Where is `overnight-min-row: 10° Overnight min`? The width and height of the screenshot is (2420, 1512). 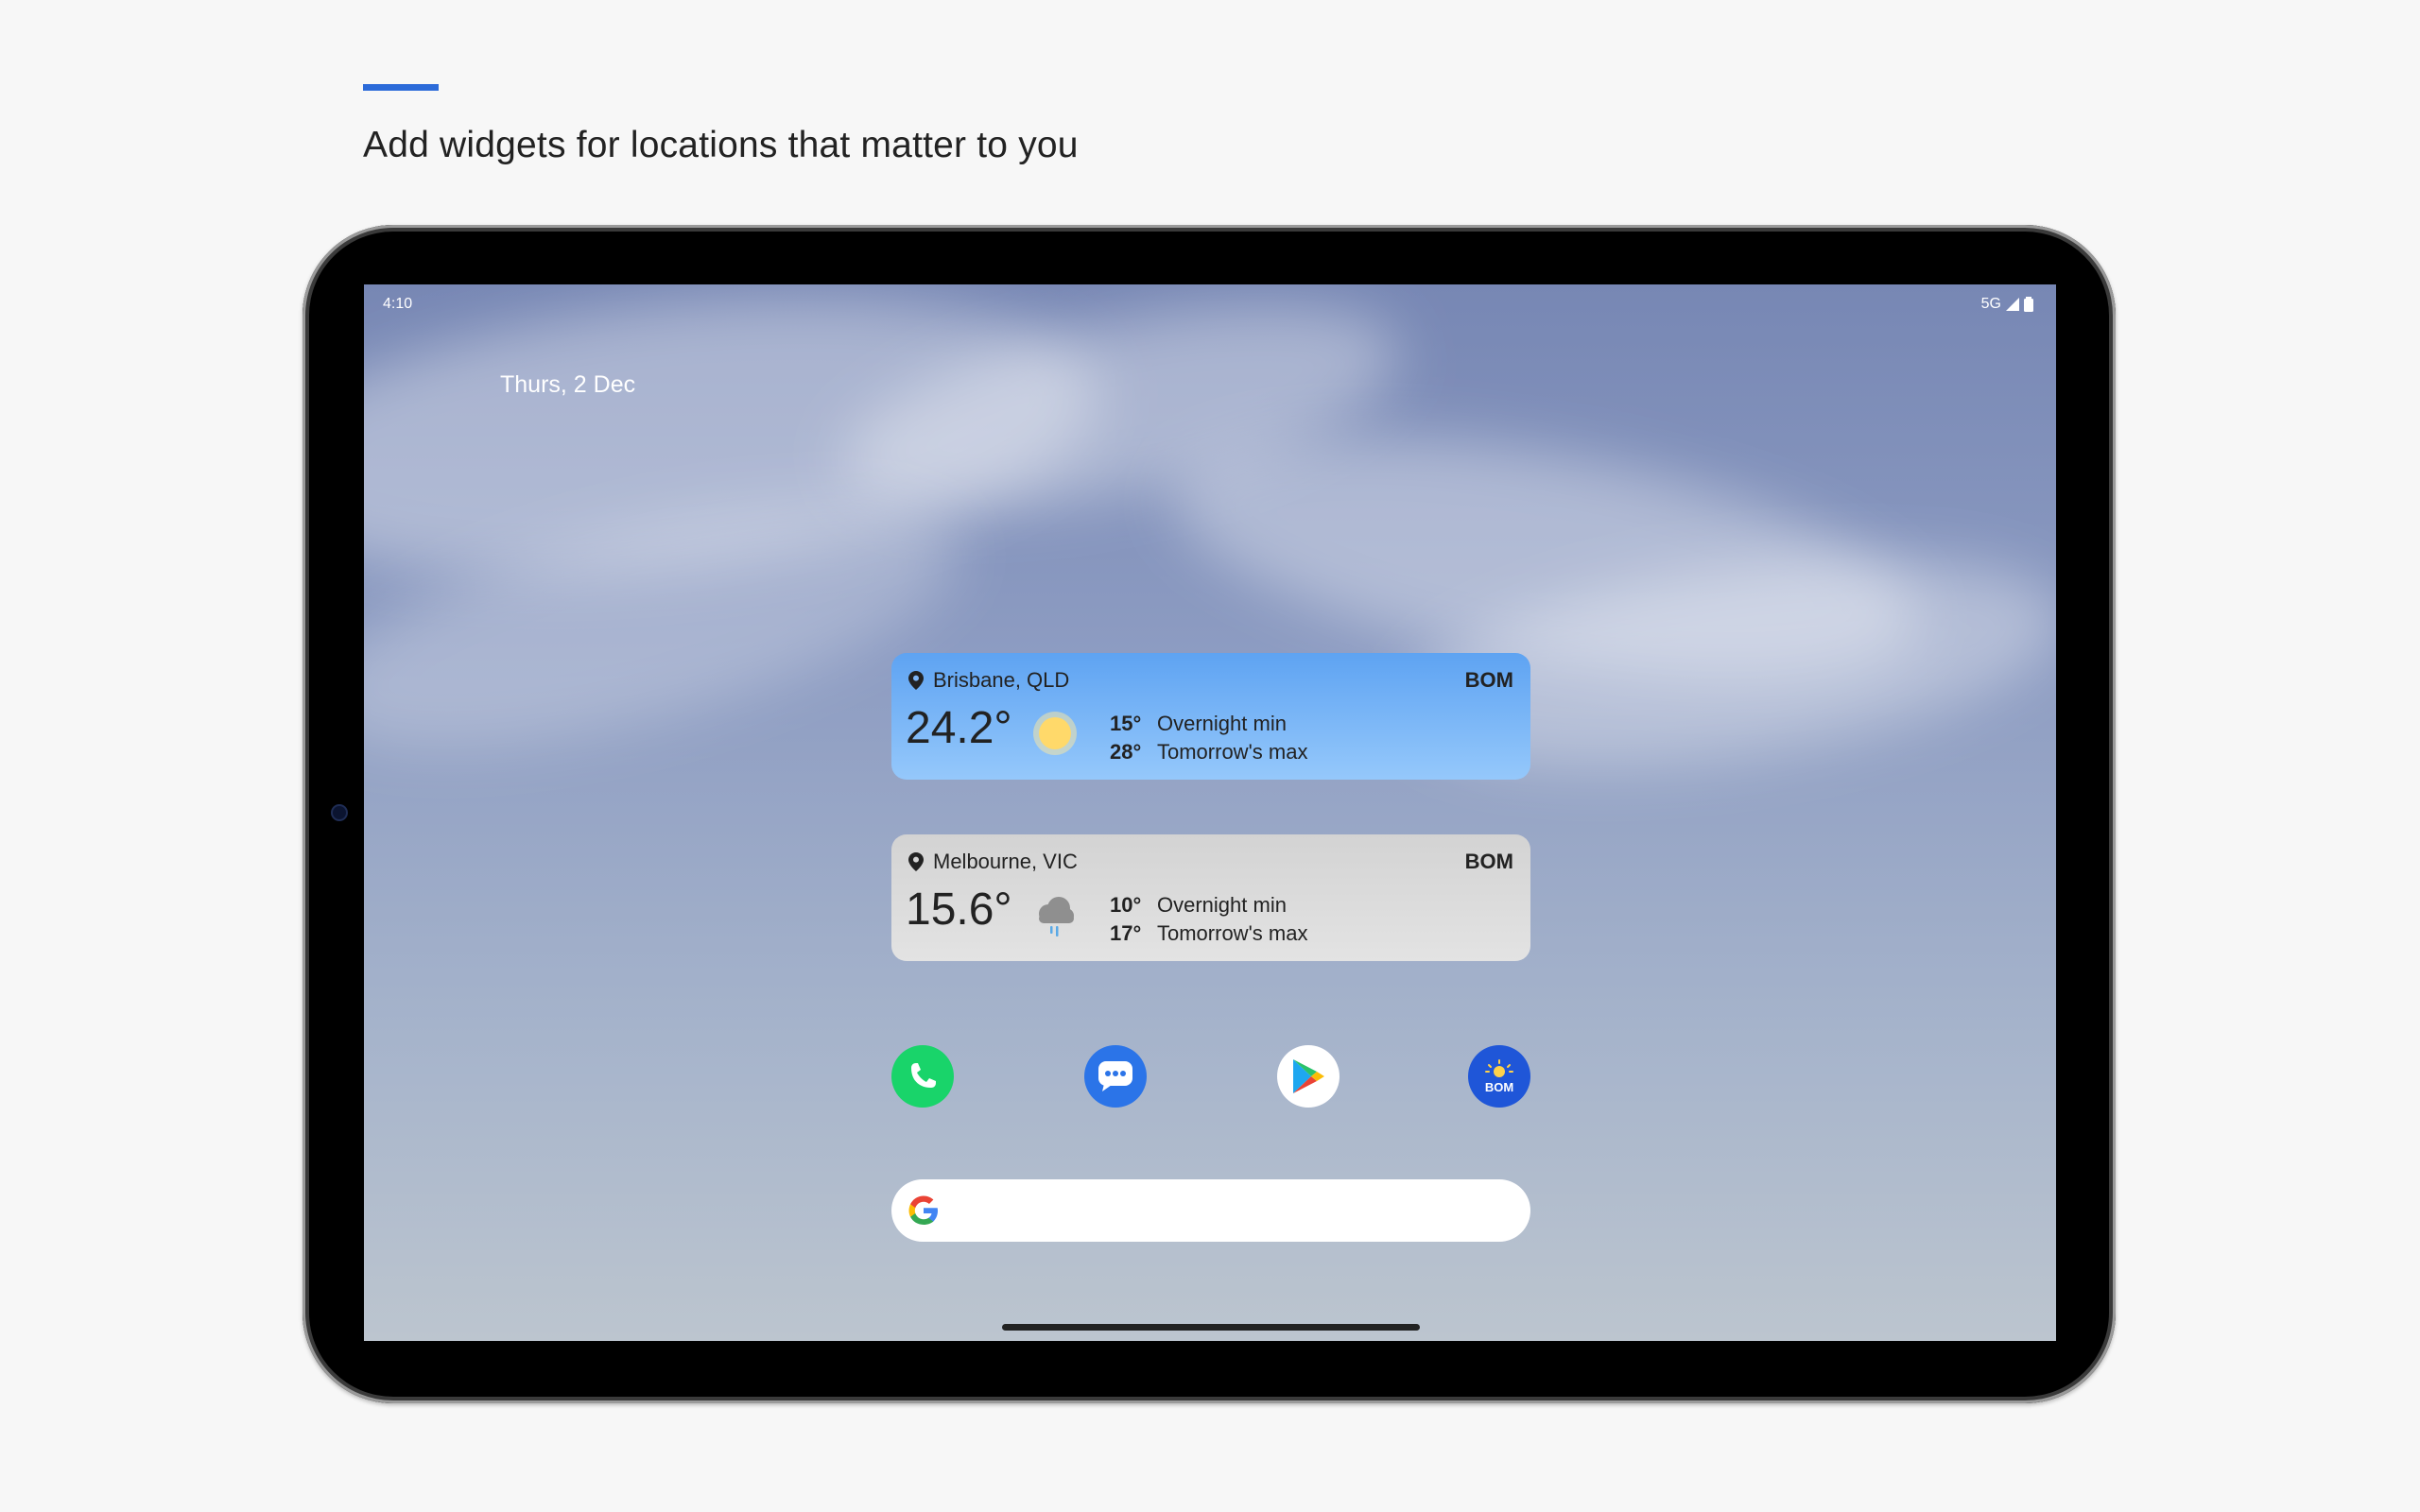
overnight-min-row: 10° Overnight min is located at coordinates (1208, 905).